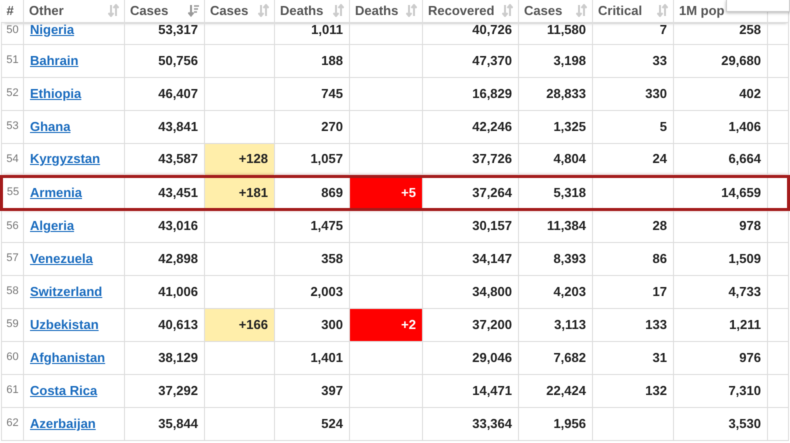 This screenshot has height=443, width=790. Describe the element at coordinates (12, 30) in the screenshot. I see `rank-number: 50` at that location.